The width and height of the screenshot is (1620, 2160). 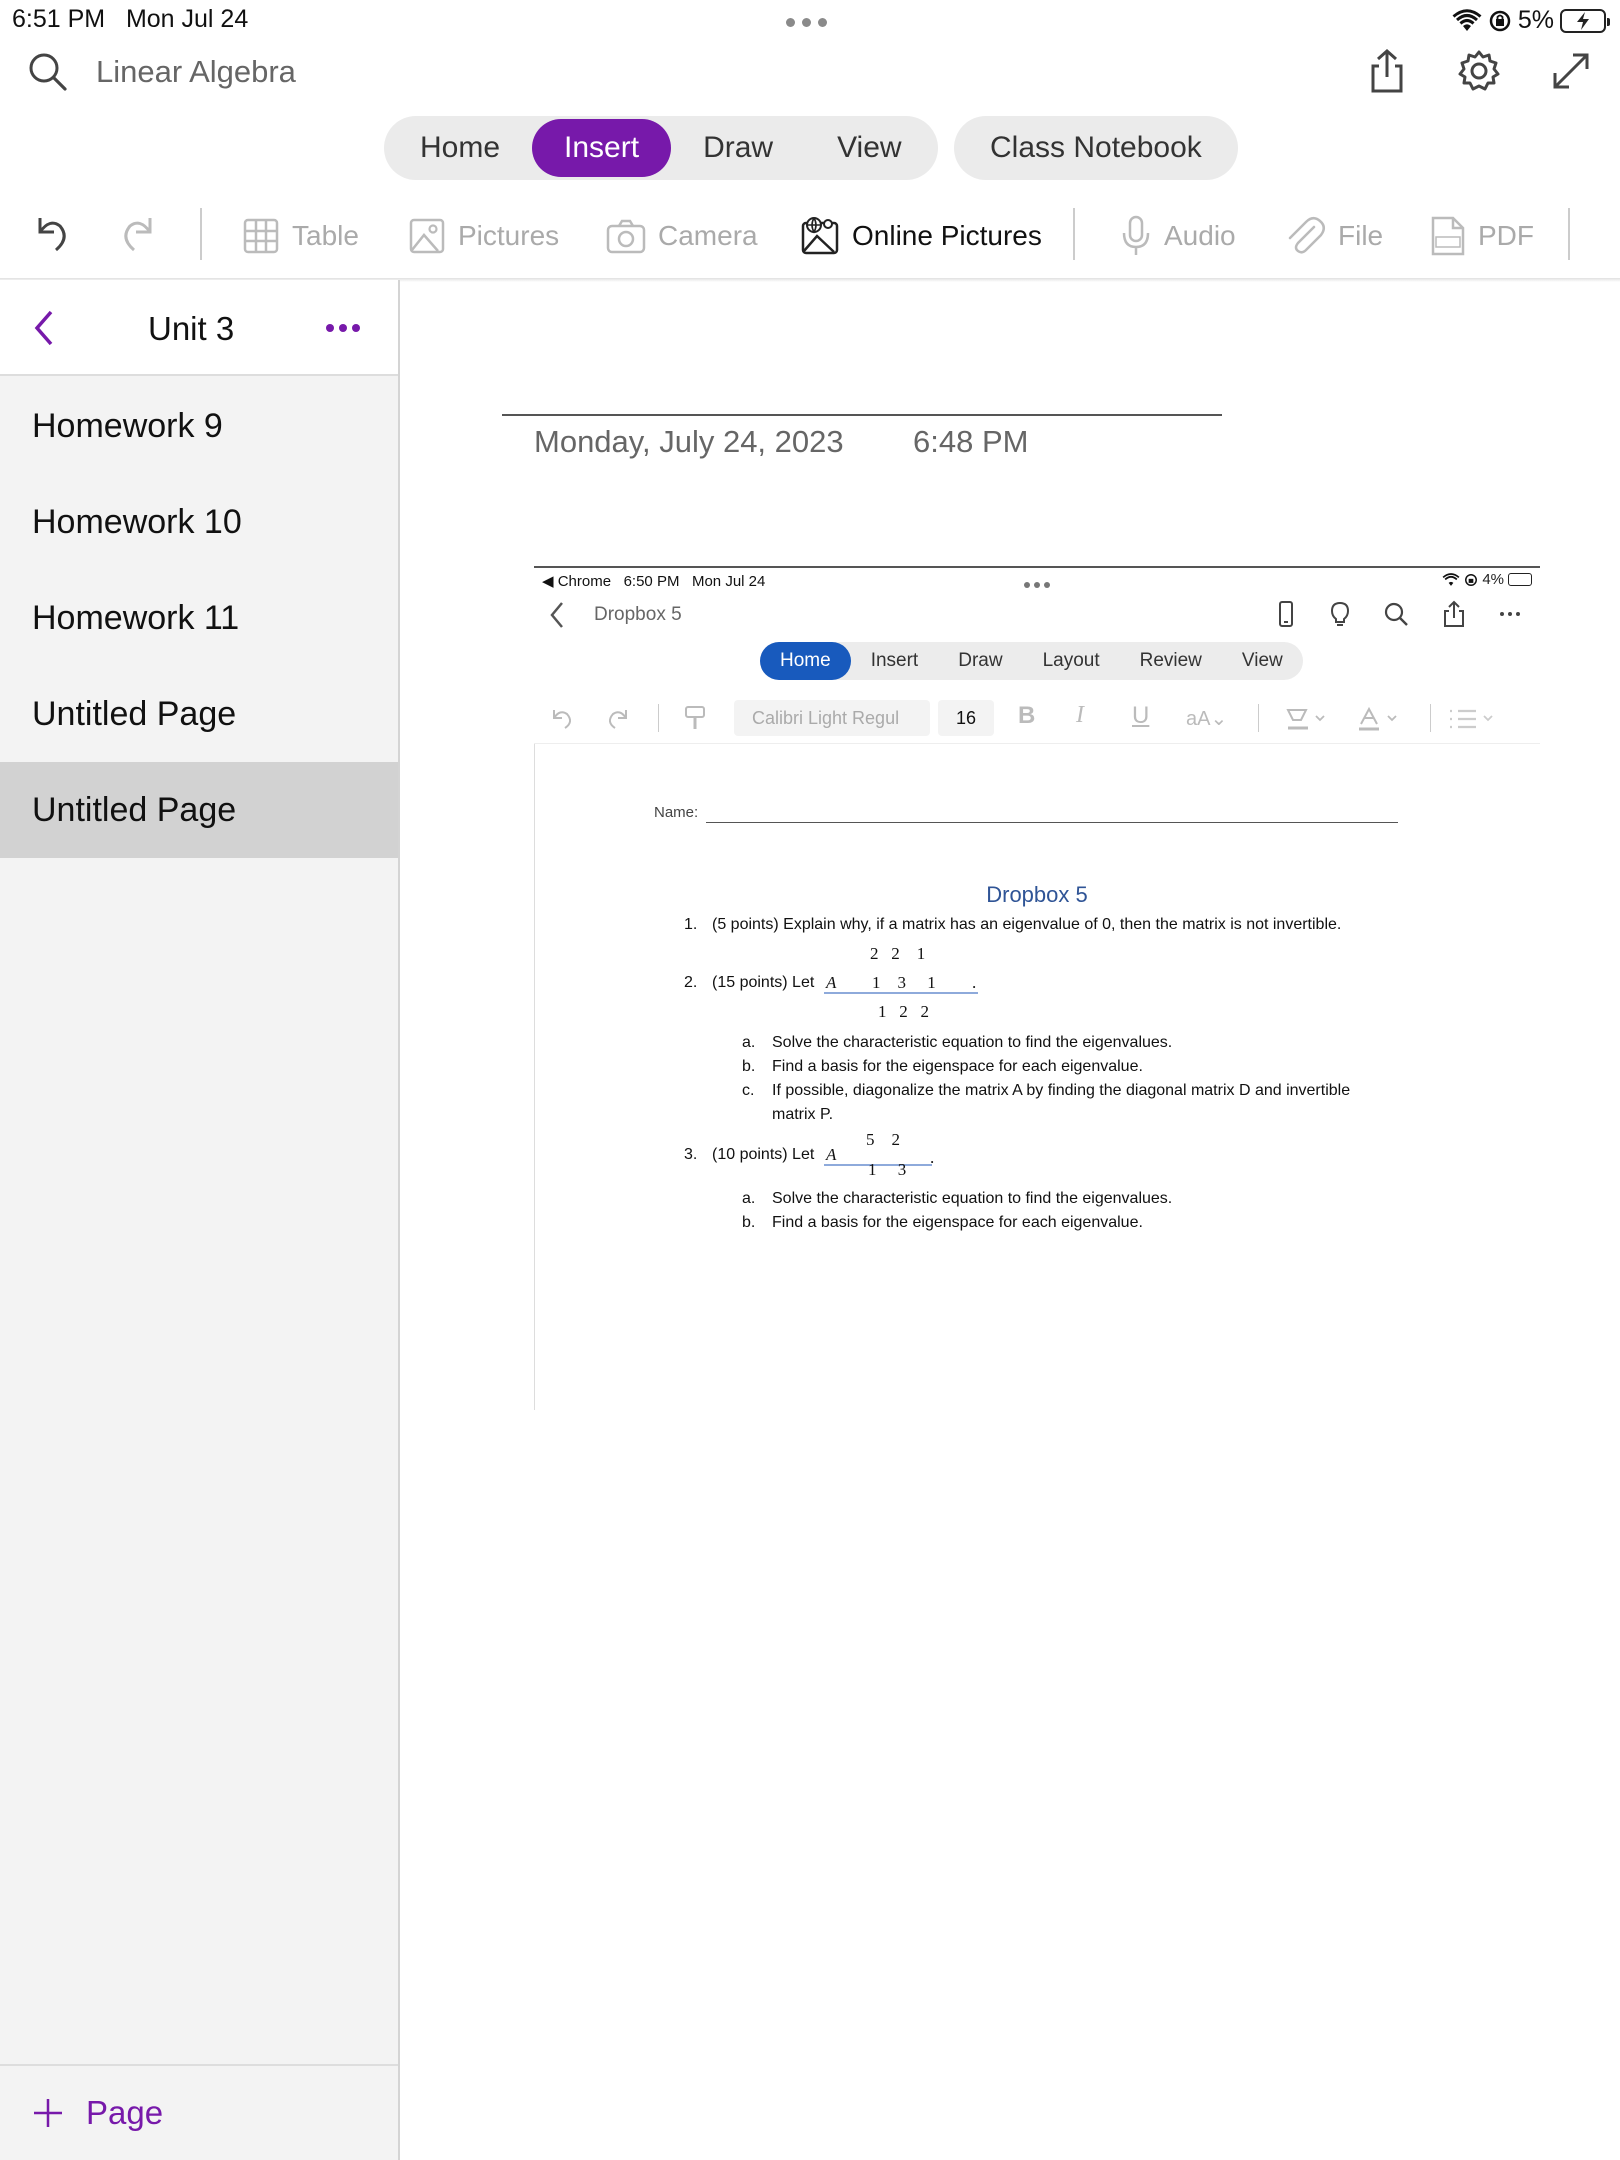 I want to click on multitask-dots, so click(x=806, y=22).